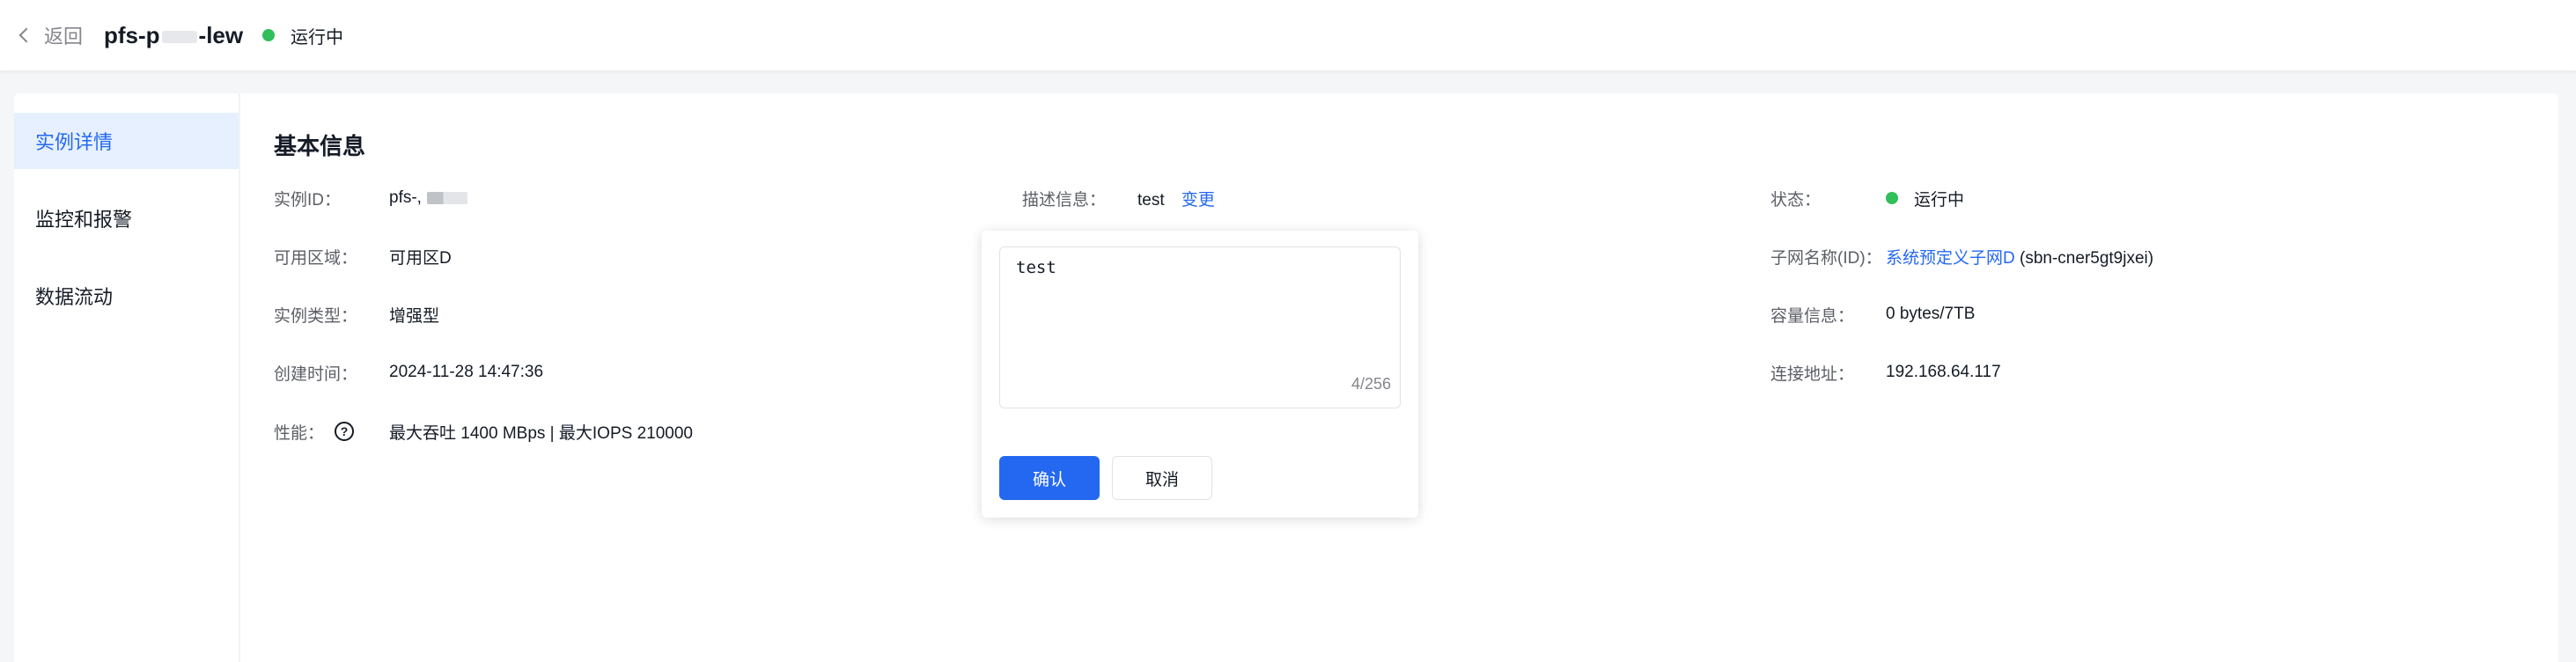  I want to click on field-instance-type: 实例类型： 增强型, so click(356, 314).